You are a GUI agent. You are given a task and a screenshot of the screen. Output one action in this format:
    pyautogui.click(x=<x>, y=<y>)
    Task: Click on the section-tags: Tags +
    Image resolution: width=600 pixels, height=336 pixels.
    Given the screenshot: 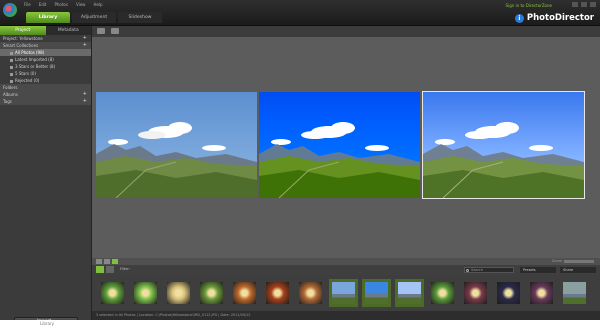 What is the action you would take?
    pyautogui.click(x=45, y=101)
    